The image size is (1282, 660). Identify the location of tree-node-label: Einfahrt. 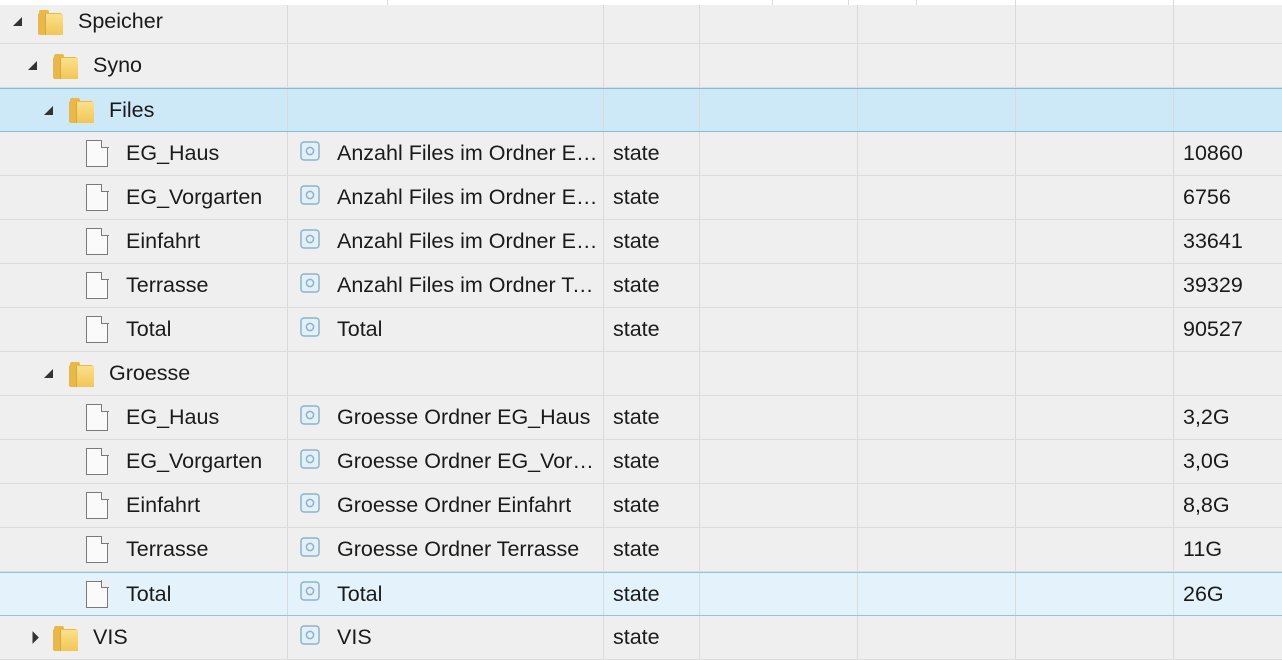
(163, 505).